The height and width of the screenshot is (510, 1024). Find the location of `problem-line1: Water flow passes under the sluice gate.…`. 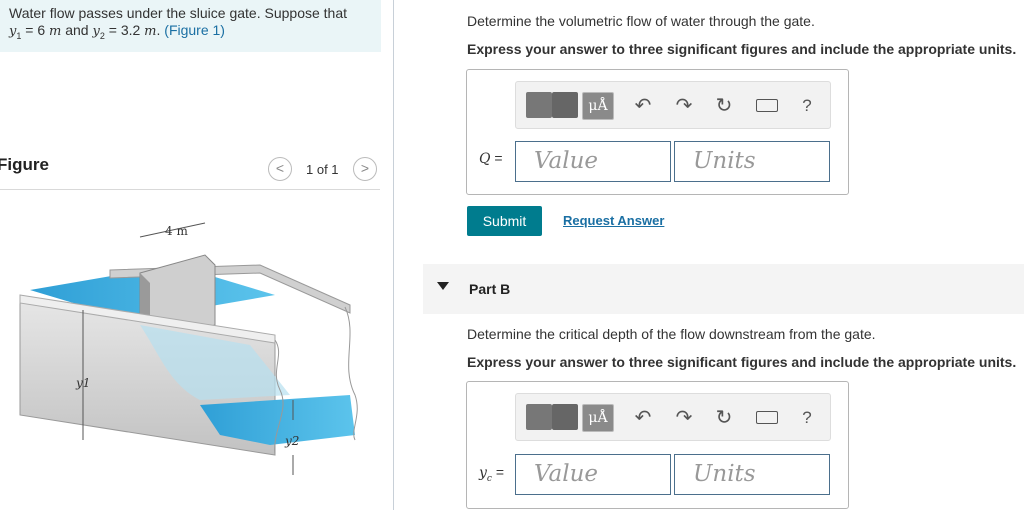

problem-line1: Water flow passes under the sluice gate.… is located at coordinates (178, 13).